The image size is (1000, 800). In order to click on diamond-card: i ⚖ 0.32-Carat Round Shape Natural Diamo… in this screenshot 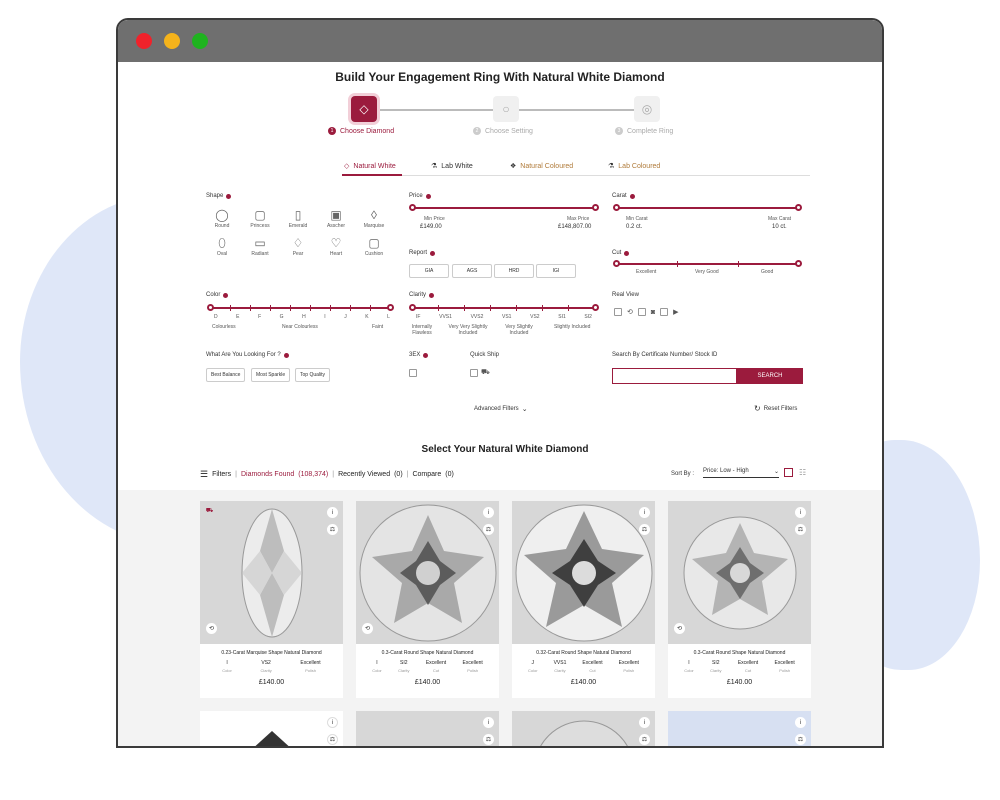, I will do `click(583, 599)`.